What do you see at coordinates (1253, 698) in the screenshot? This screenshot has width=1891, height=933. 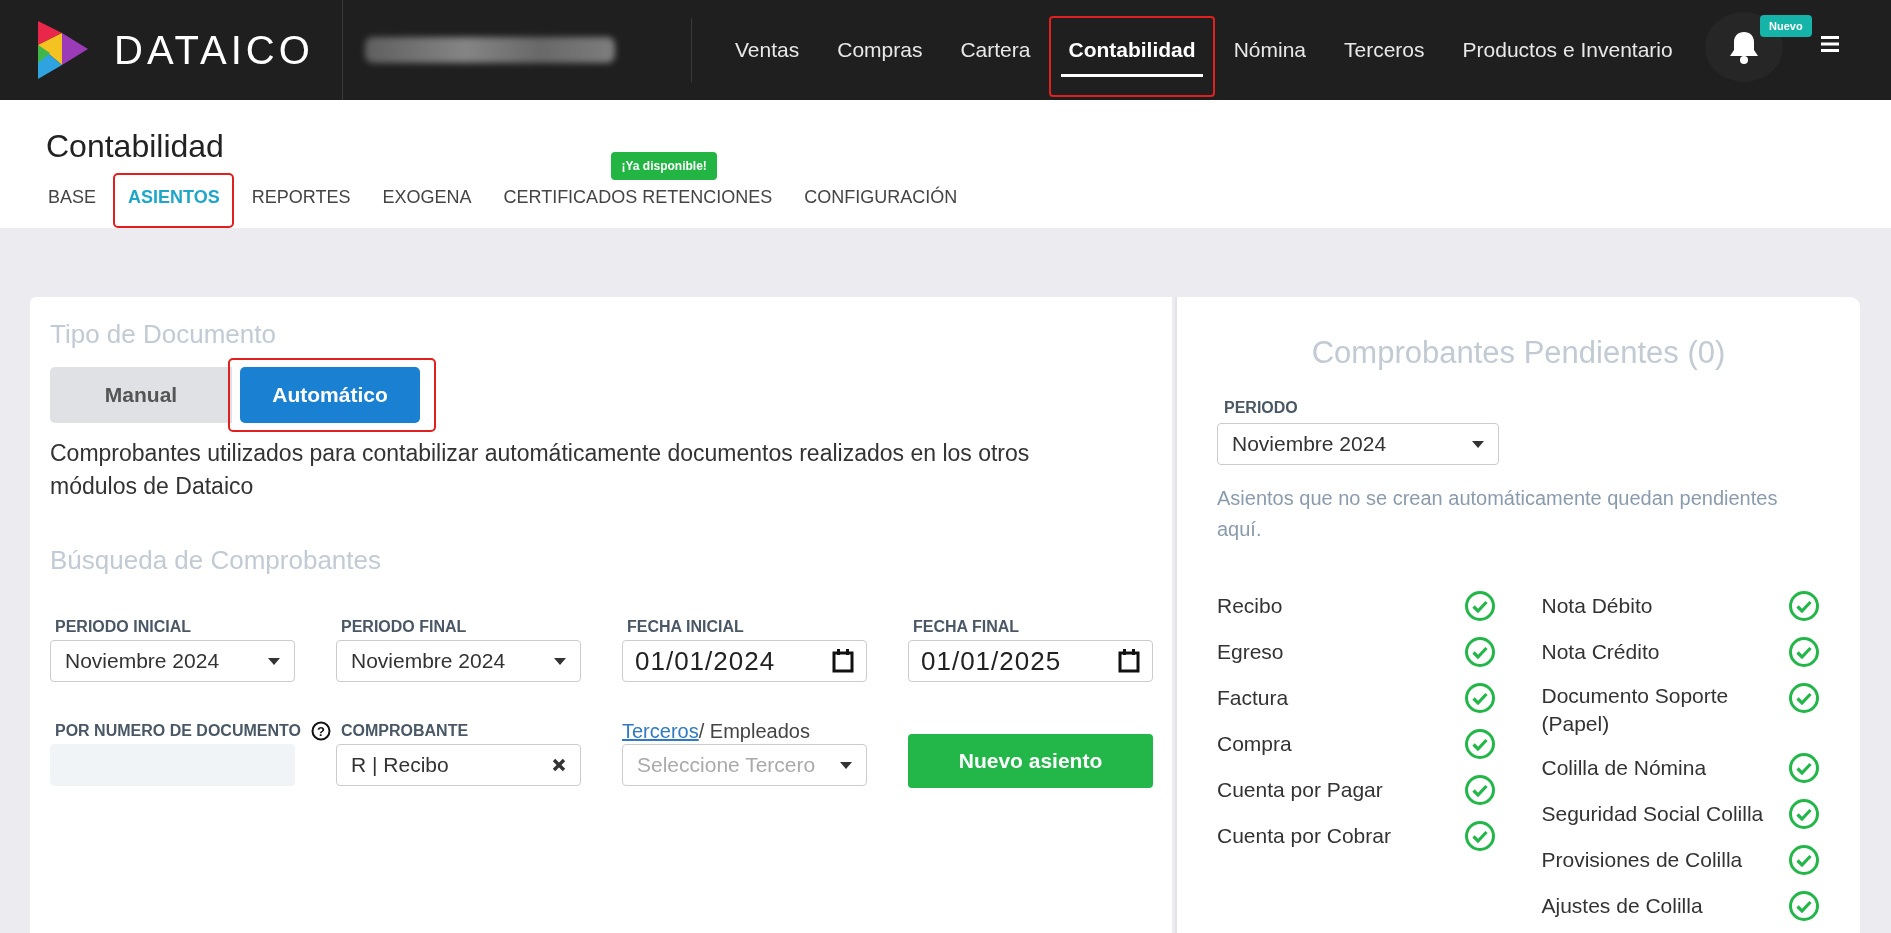 I see `voucher-type: Factura` at bounding box center [1253, 698].